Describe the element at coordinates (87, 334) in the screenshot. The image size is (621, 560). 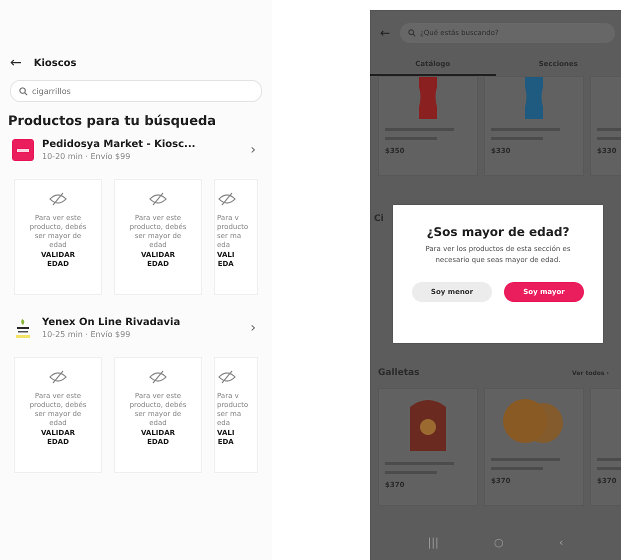
I see `store-delivery-info: 10-25 min · Envío $99` at that location.